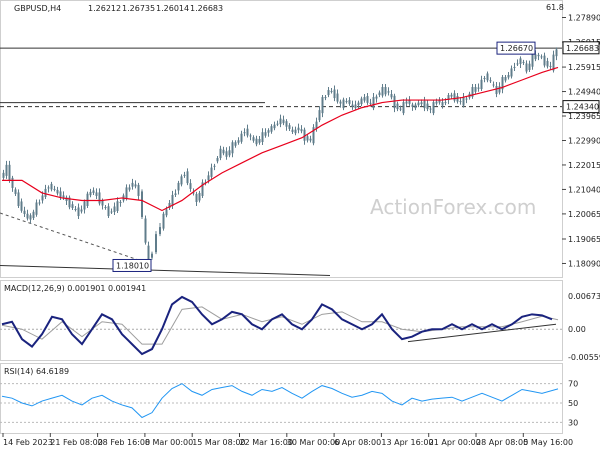 The image size is (600, 450). I want to click on watermark: ActionForex.com, so click(453, 207).